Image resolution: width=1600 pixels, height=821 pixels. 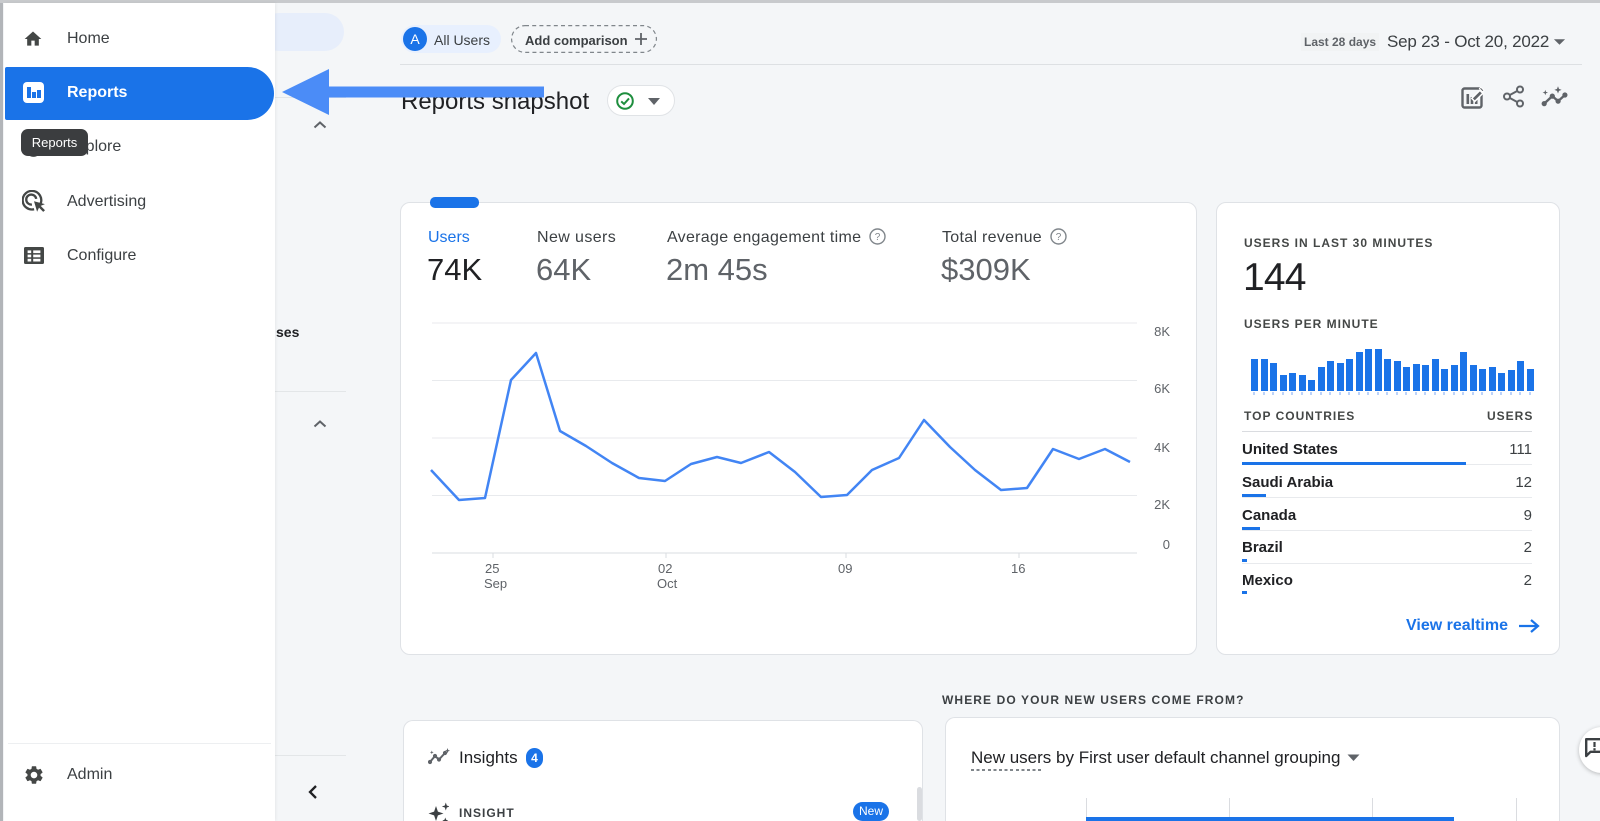 What do you see at coordinates (1162, 504) in the screenshot?
I see `svg-text: 2K` at bounding box center [1162, 504].